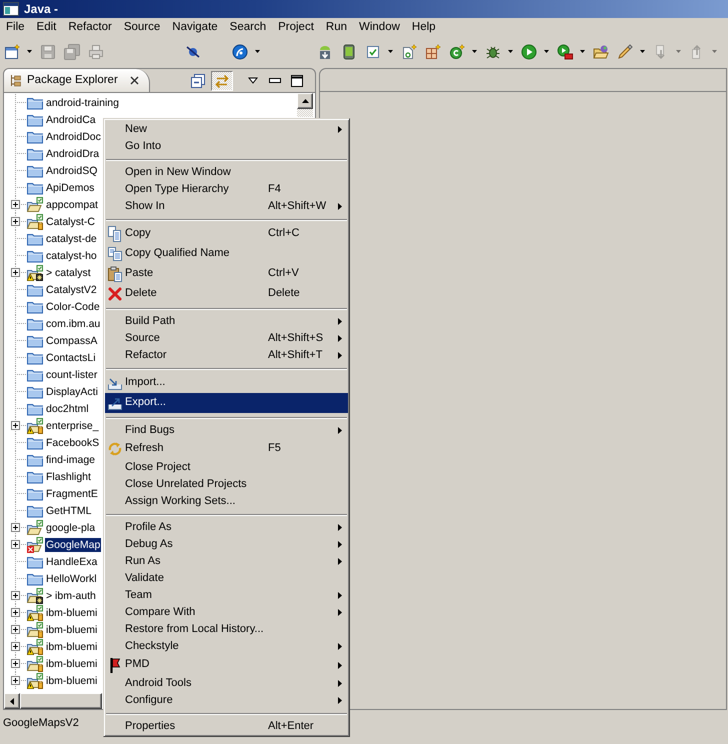 The width and height of the screenshot is (728, 744). I want to click on tree-item: FragmentE, so click(72, 493).